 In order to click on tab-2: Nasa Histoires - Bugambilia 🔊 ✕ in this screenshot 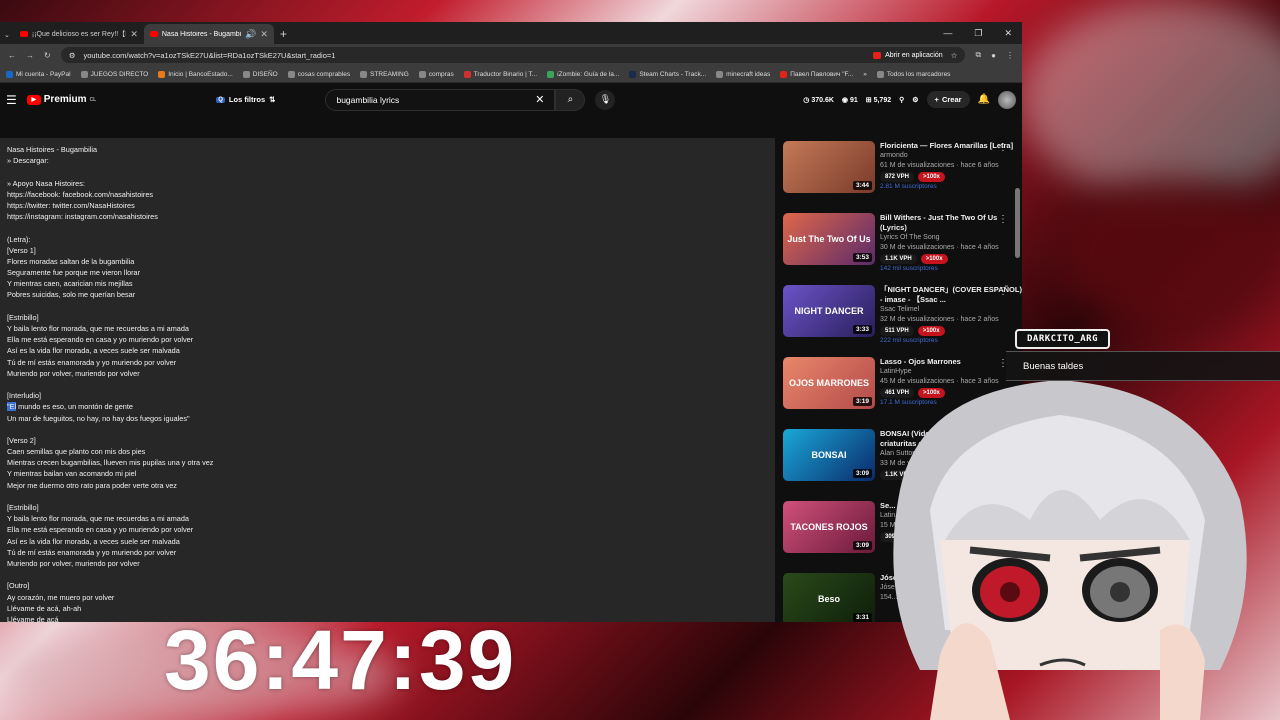, I will do `click(208, 34)`.